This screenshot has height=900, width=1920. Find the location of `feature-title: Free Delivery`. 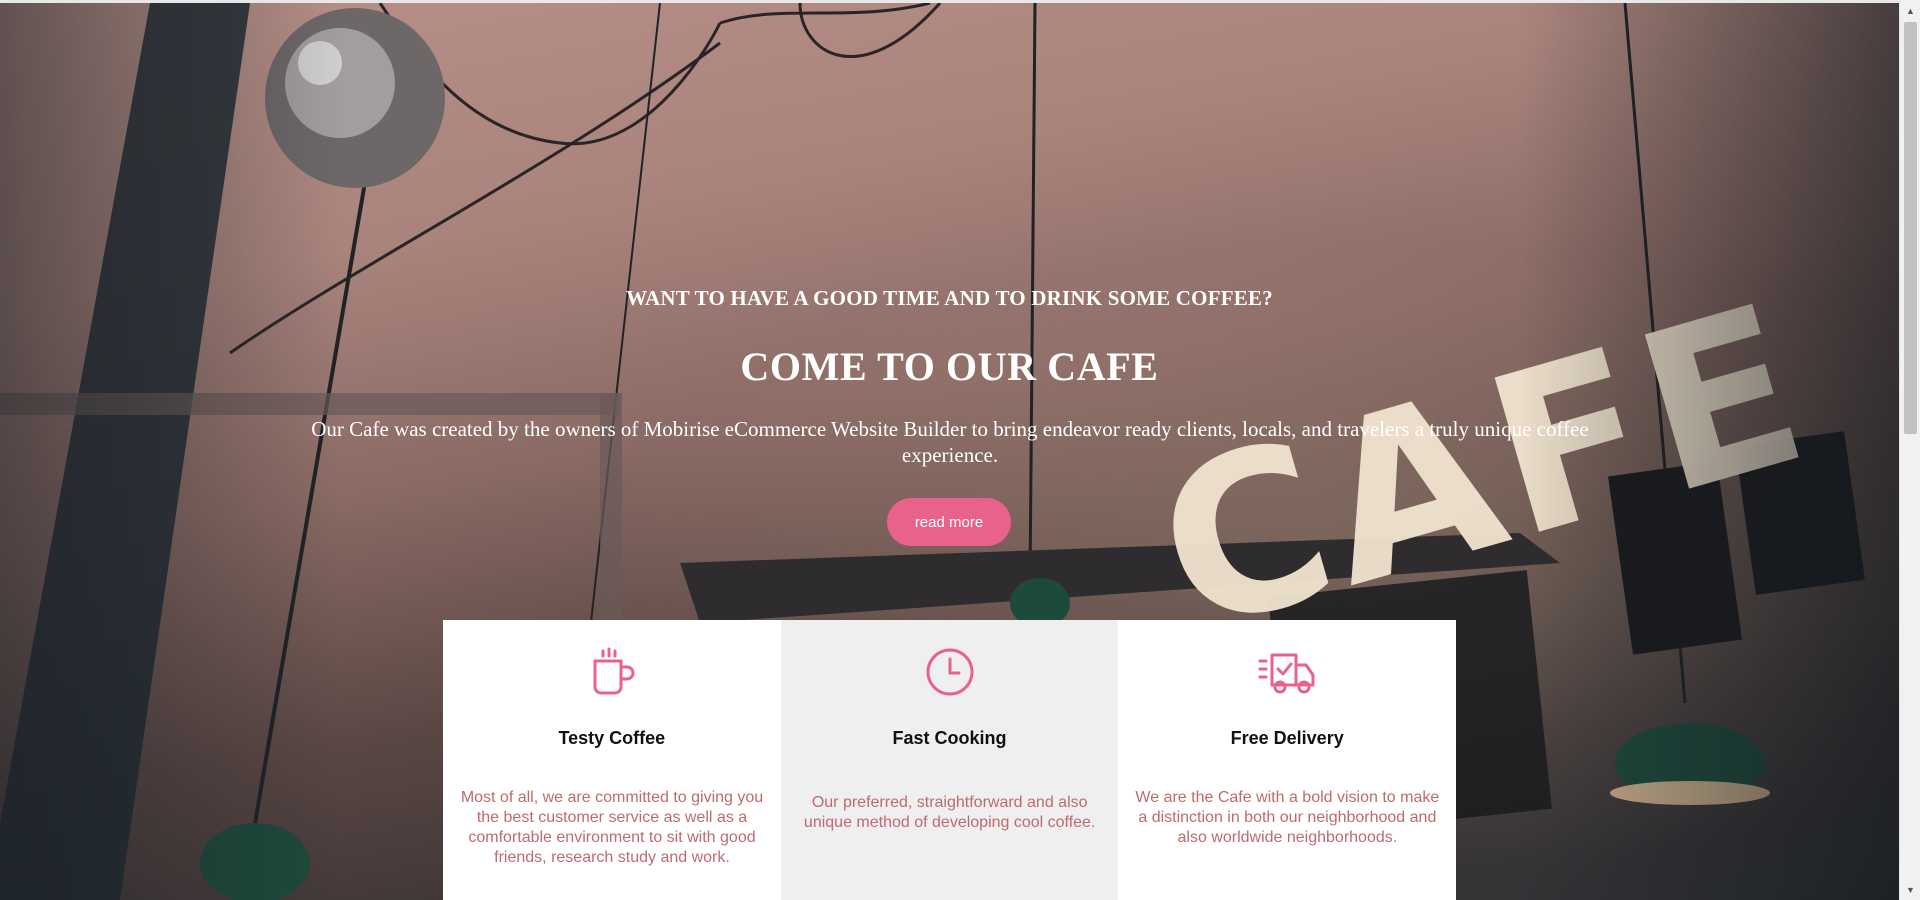

feature-title: Free Delivery is located at coordinates (1287, 738).